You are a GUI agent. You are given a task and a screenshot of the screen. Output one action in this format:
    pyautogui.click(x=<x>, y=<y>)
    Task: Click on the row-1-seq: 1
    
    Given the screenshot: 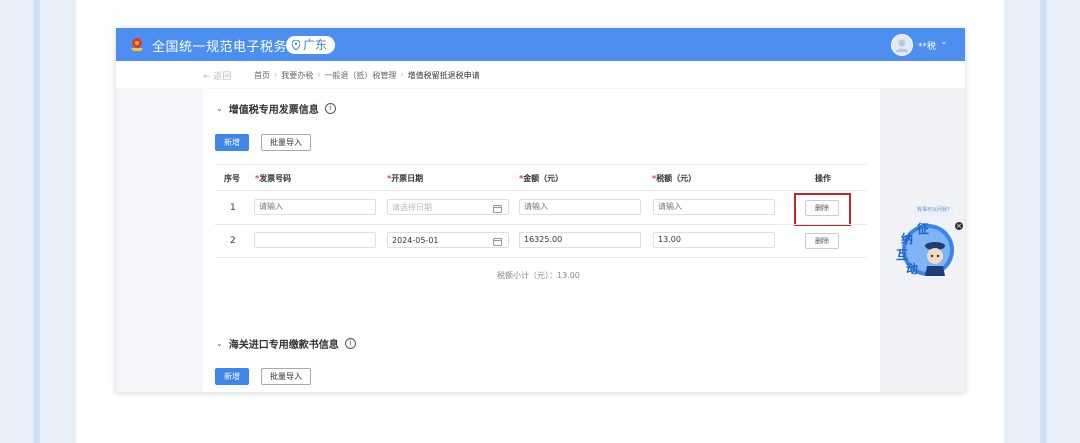 What is the action you would take?
    pyautogui.click(x=233, y=208)
    